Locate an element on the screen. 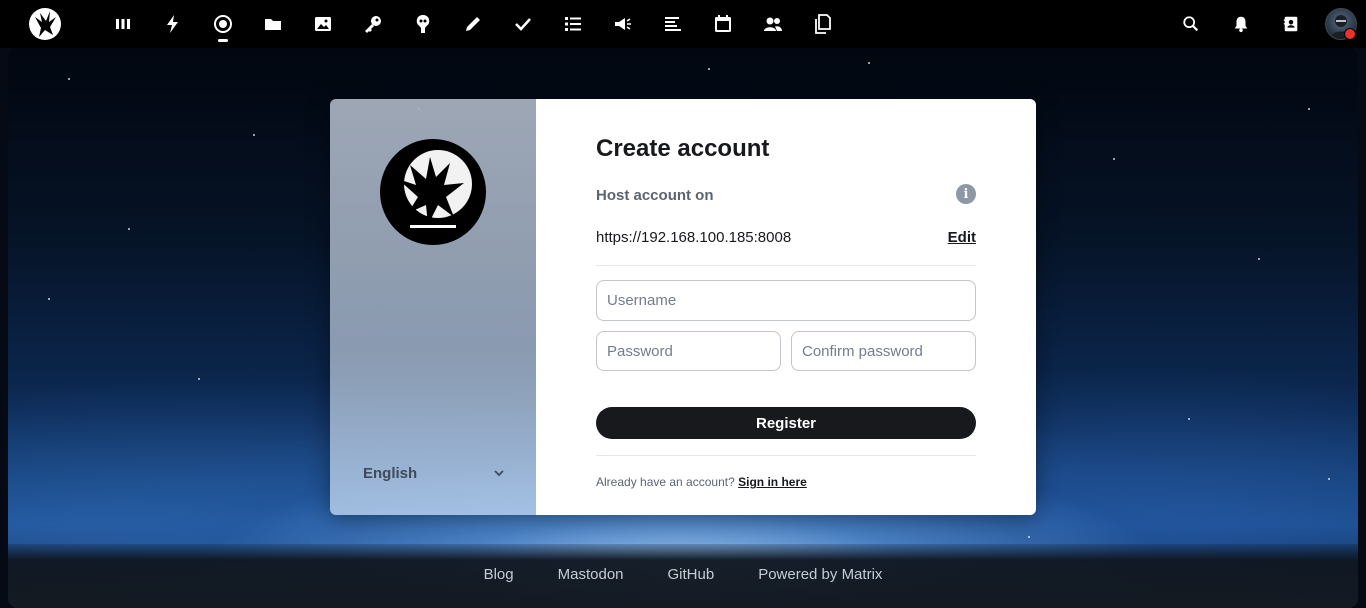  confirm-password-input is located at coordinates (883, 351).